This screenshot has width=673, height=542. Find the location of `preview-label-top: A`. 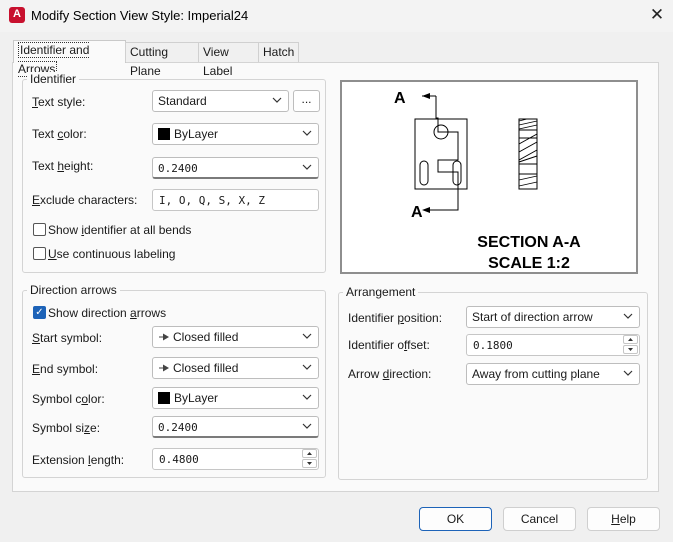

preview-label-top: A is located at coordinates (400, 98).